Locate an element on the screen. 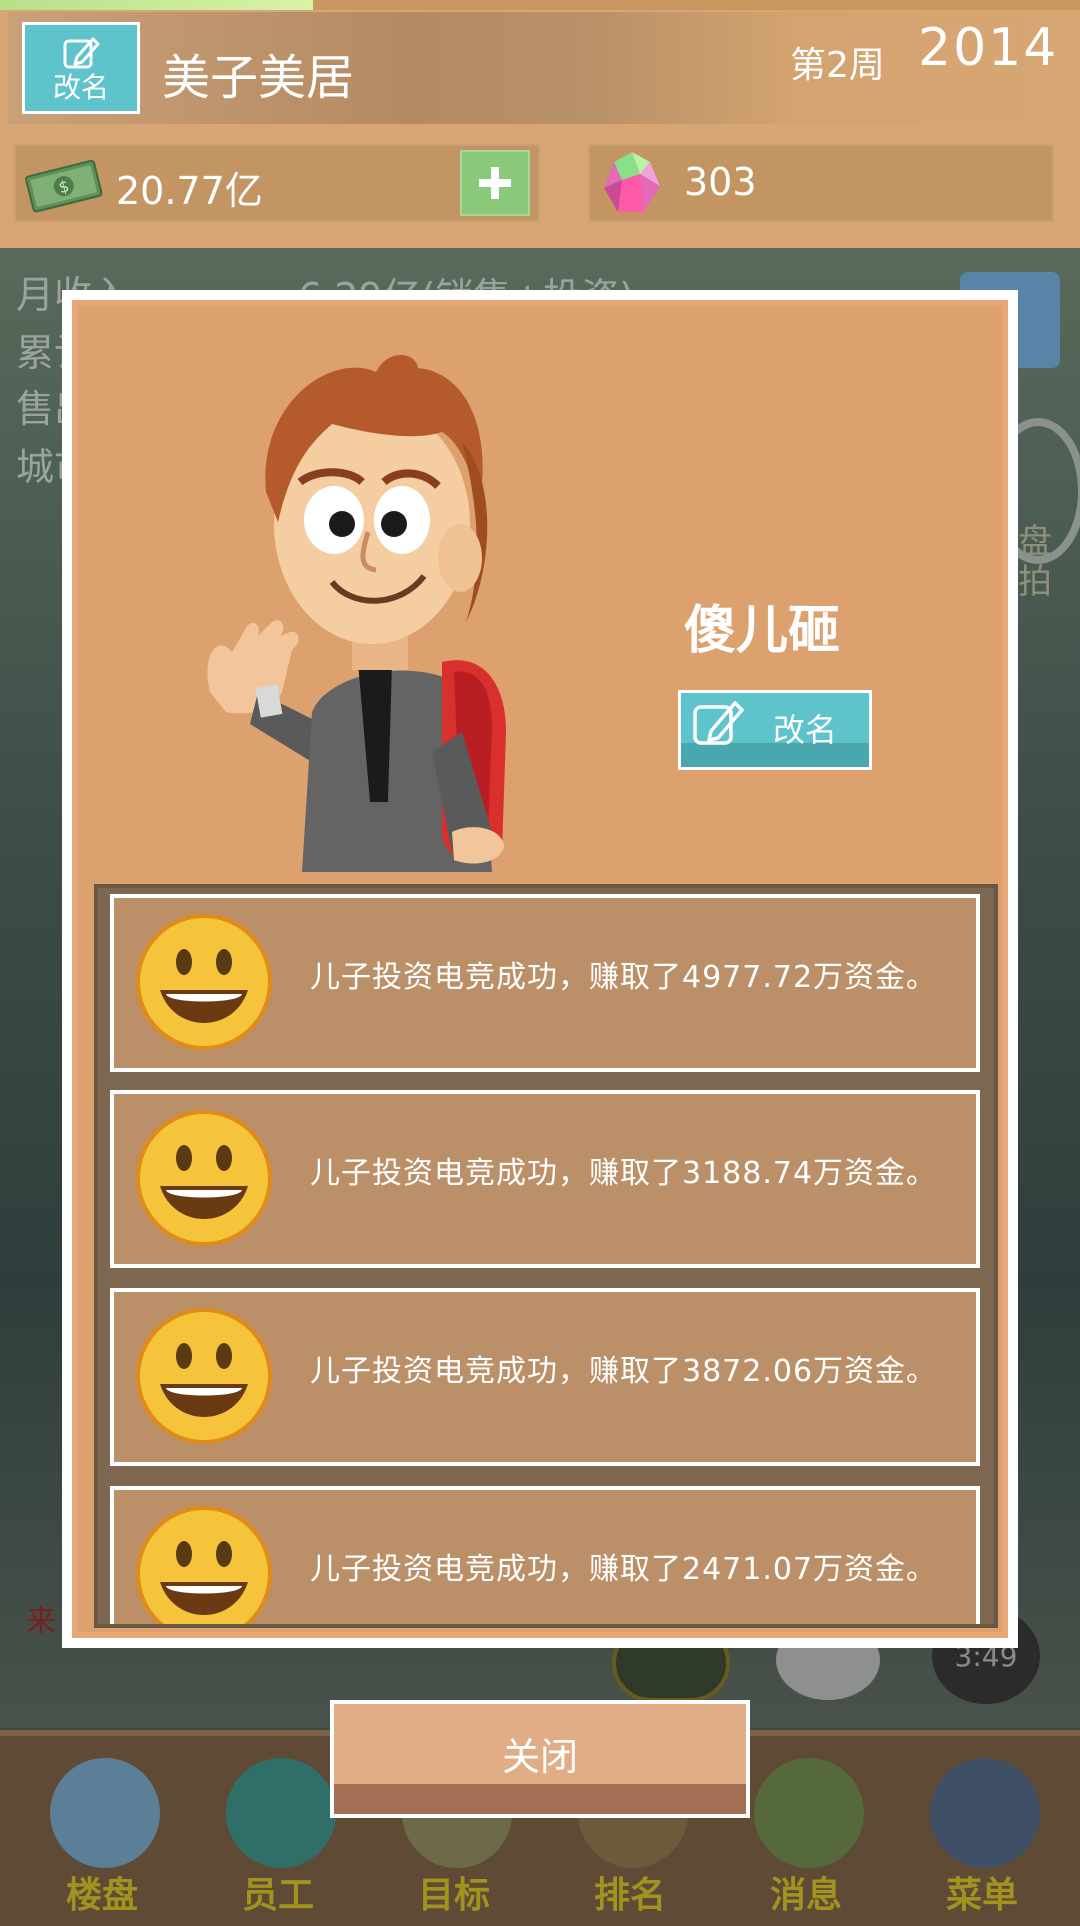 The width and height of the screenshot is (1080, 1926). nav-label: 排名 is located at coordinates (629, 1895).